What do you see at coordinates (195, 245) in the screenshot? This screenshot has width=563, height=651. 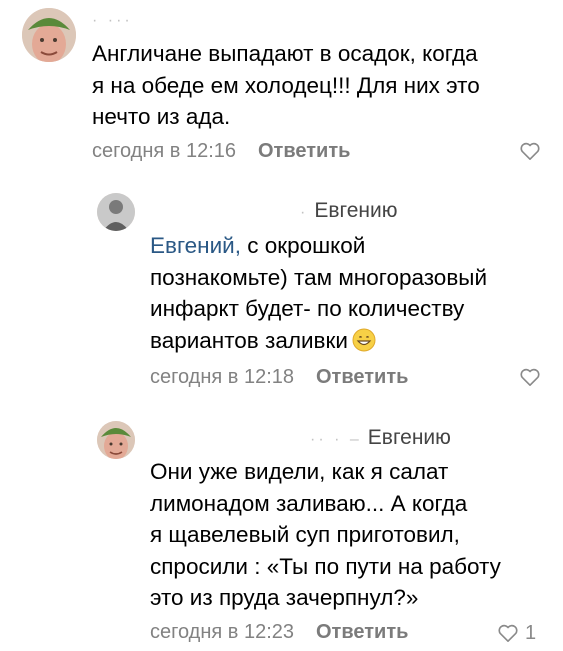 I see `mention-link: Евгений,` at bounding box center [195, 245].